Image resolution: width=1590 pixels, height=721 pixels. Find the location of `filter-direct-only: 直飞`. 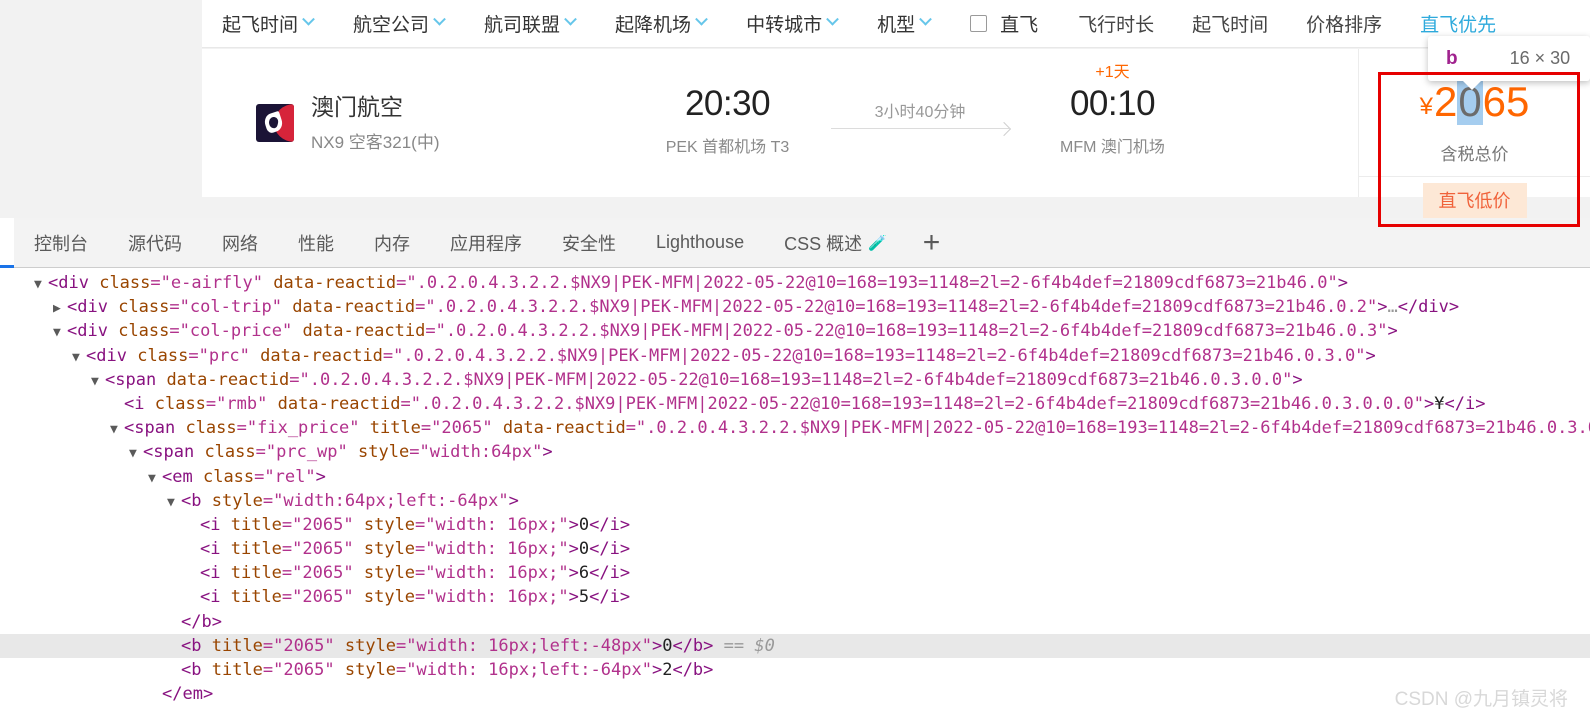

filter-direct-only: 直飞 is located at coordinates (1004, 23).